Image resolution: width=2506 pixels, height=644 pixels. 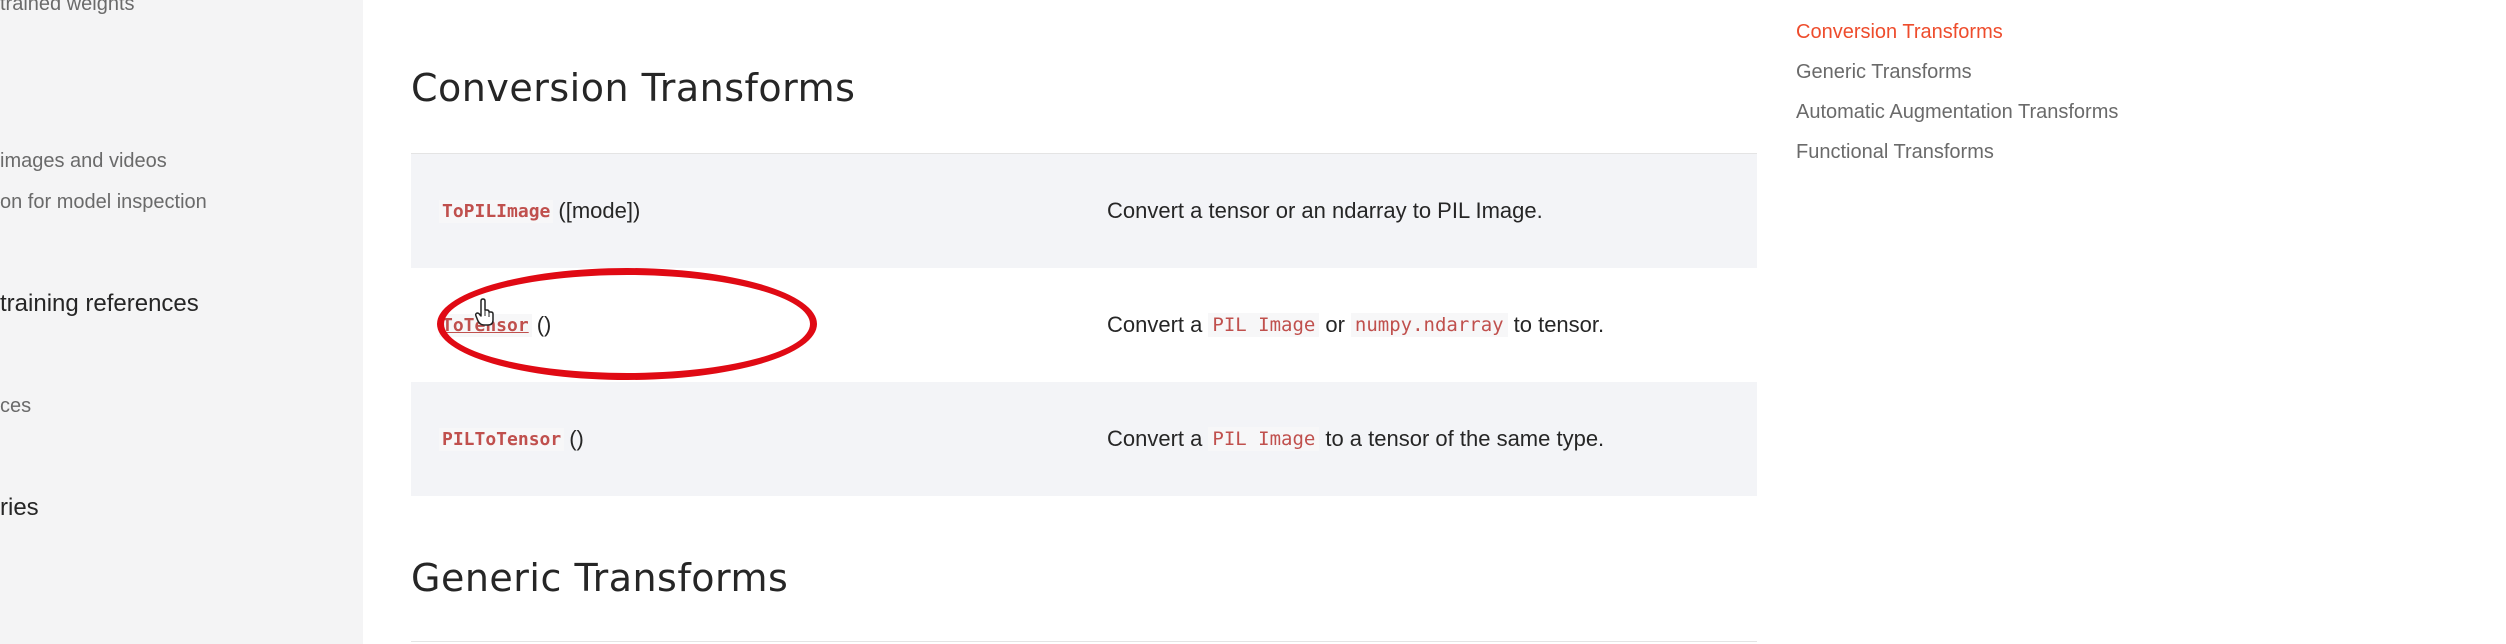 What do you see at coordinates (83, 161) in the screenshot?
I see `sidebar-item-images-videos: images and videos` at bounding box center [83, 161].